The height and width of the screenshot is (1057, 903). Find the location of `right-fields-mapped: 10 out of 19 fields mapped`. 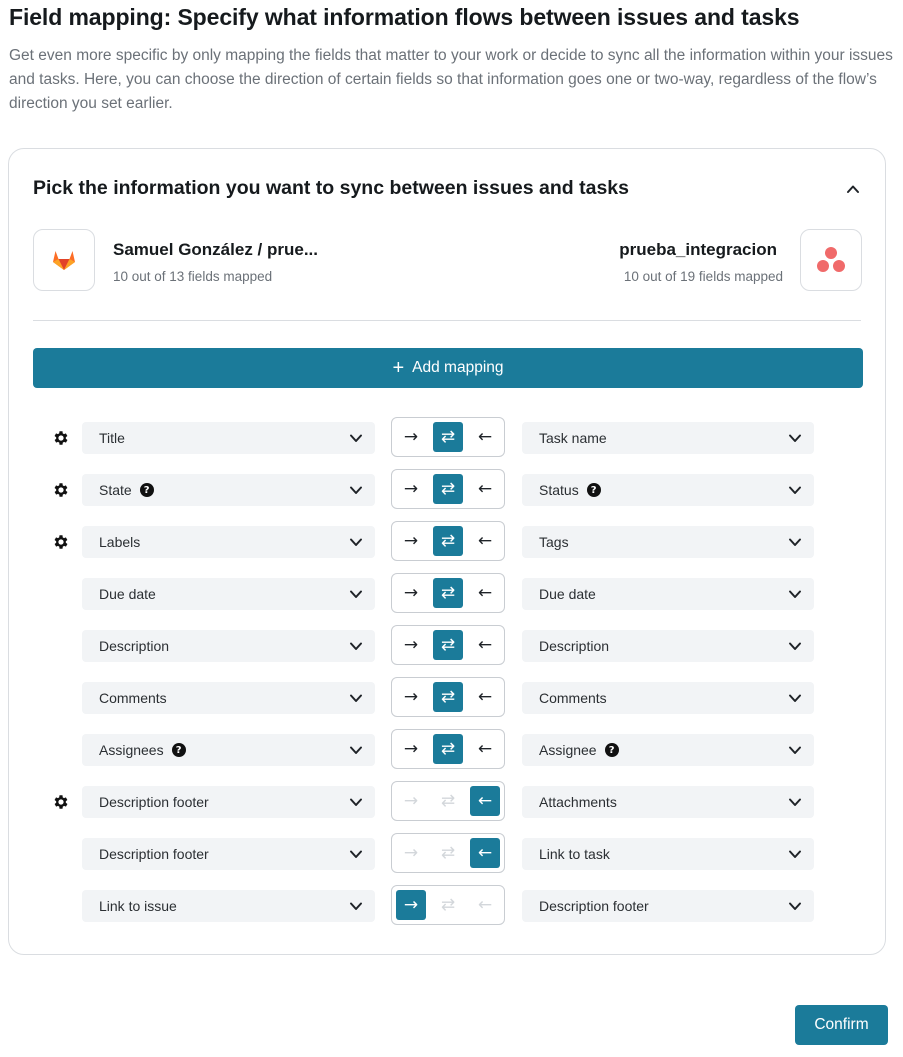

right-fields-mapped: 10 out of 19 fields mapped is located at coordinates (703, 276).